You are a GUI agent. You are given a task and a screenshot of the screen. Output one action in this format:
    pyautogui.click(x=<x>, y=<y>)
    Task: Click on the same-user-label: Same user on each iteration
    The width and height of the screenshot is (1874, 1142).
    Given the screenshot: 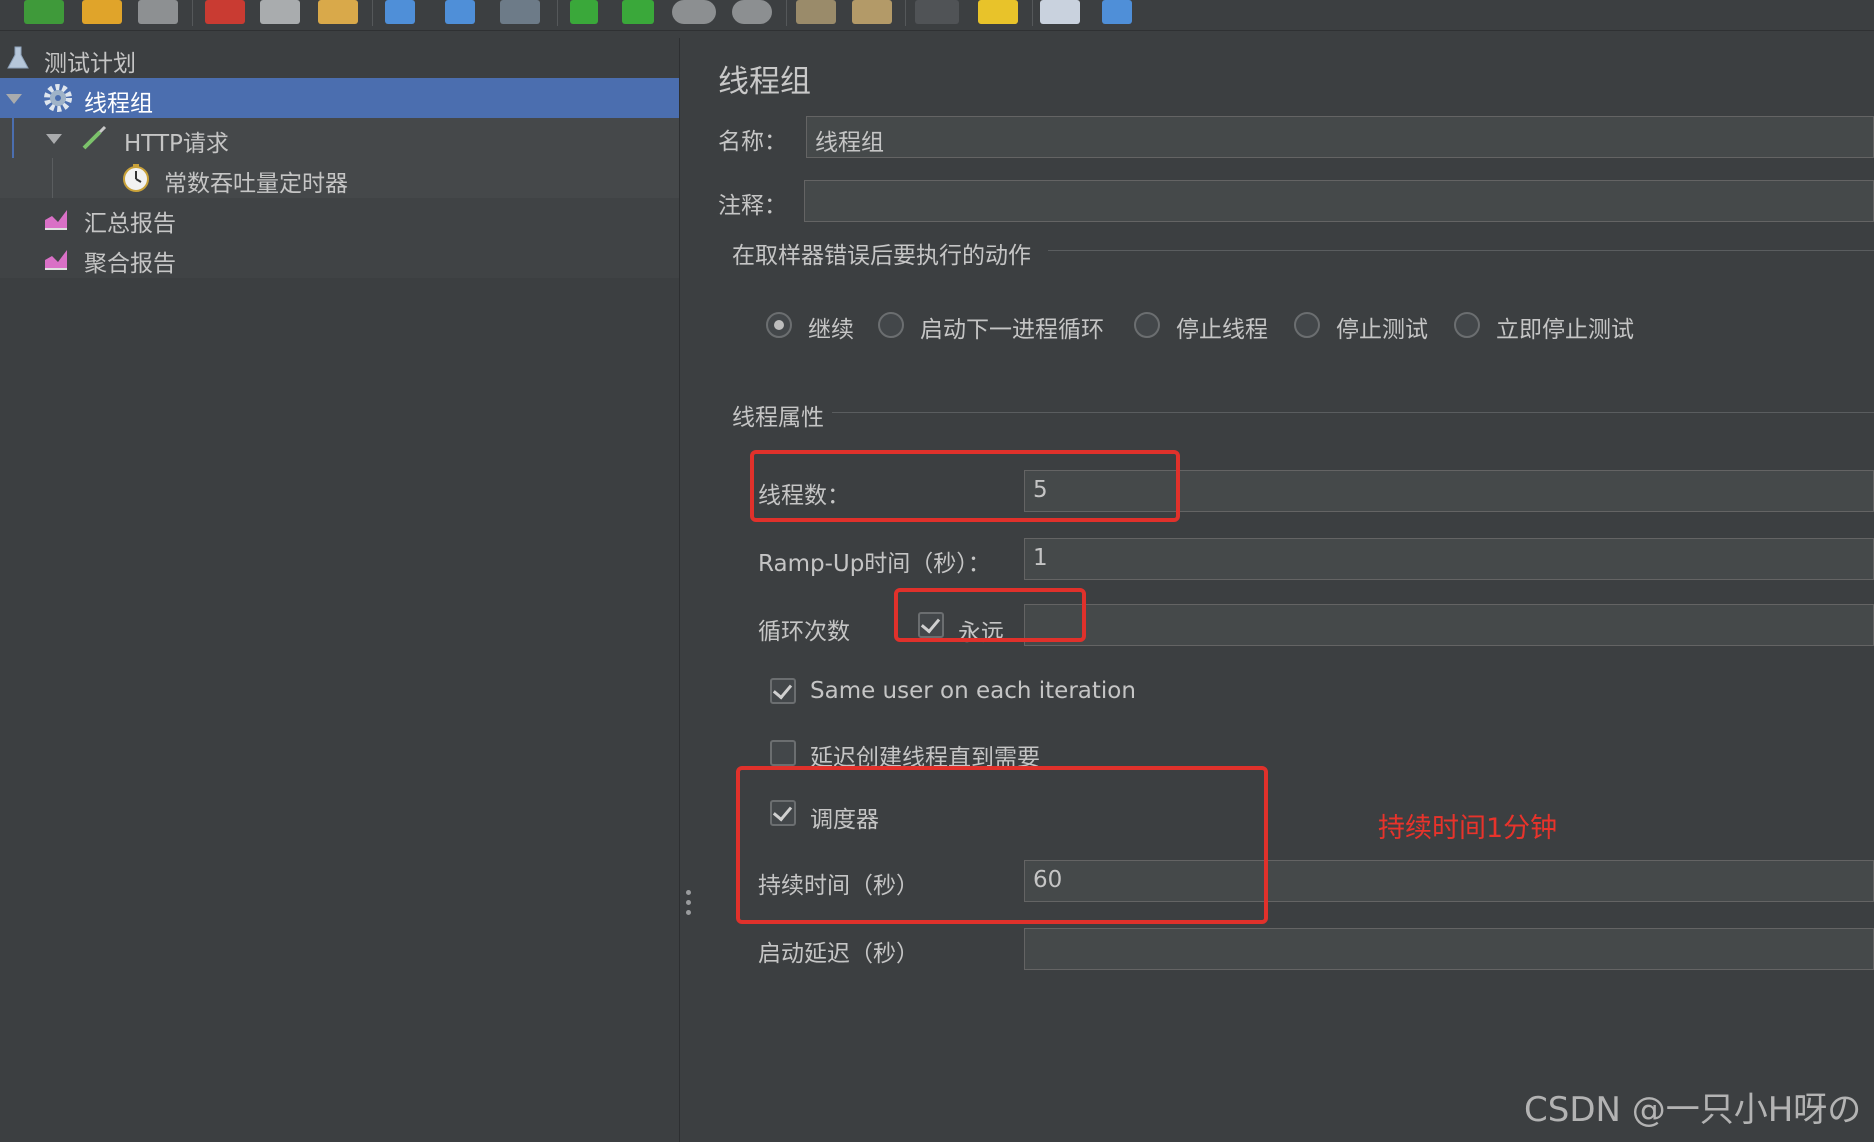 What is the action you would take?
    pyautogui.click(x=973, y=691)
    